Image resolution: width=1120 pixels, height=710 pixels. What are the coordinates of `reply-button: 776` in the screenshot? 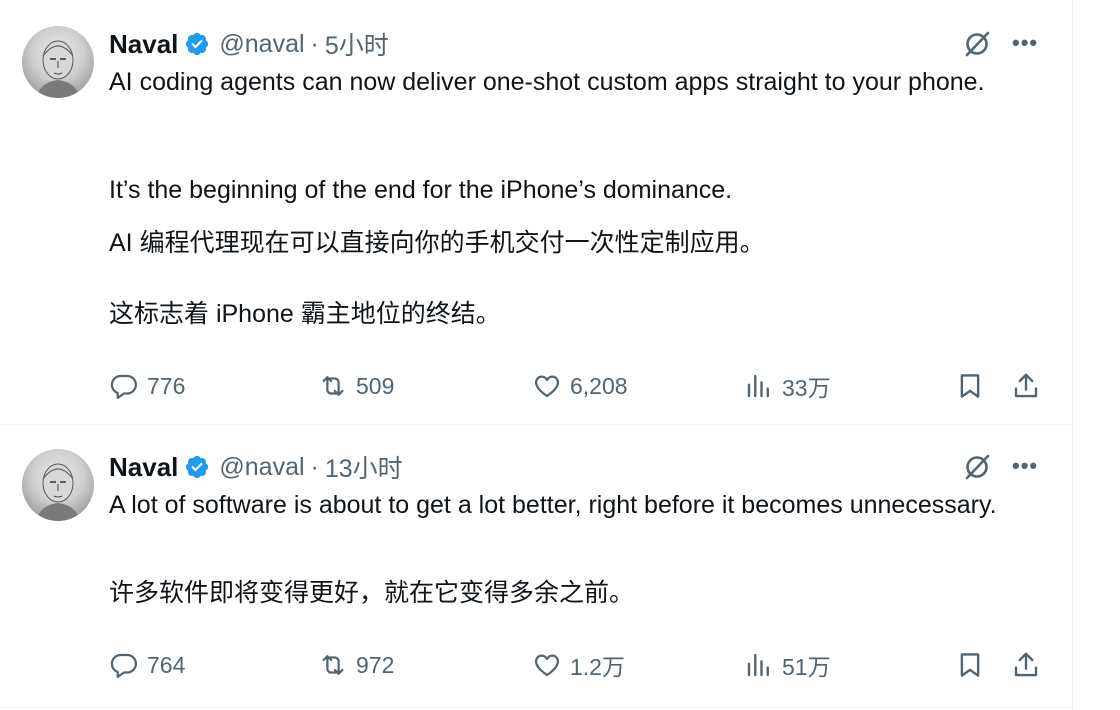 It's located at (147, 386).